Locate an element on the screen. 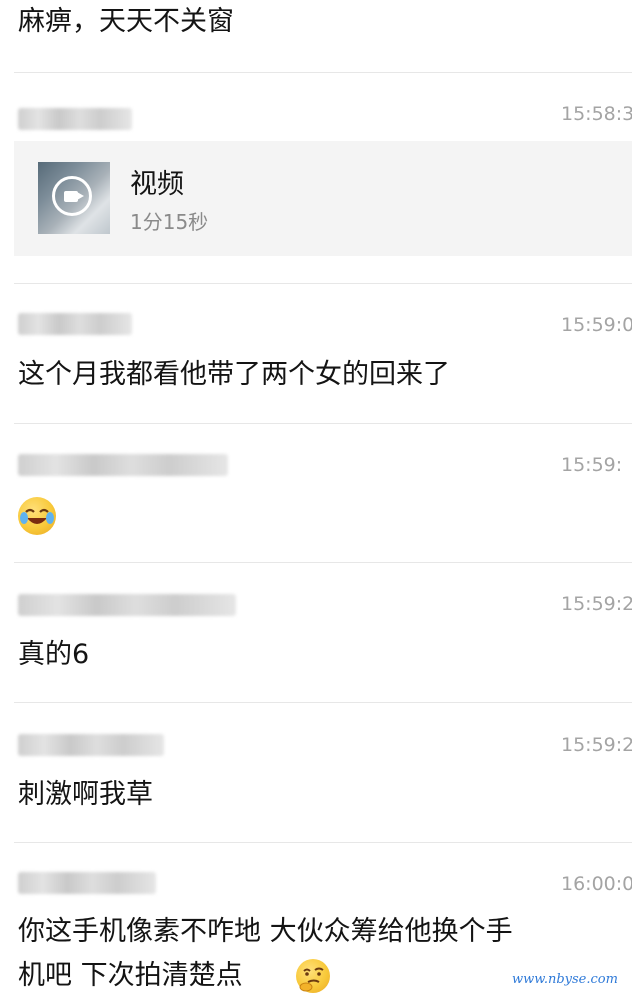 This screenshot has height=1005, width=632. message-time: 16:00:0 is located at coordinates (596, 884).